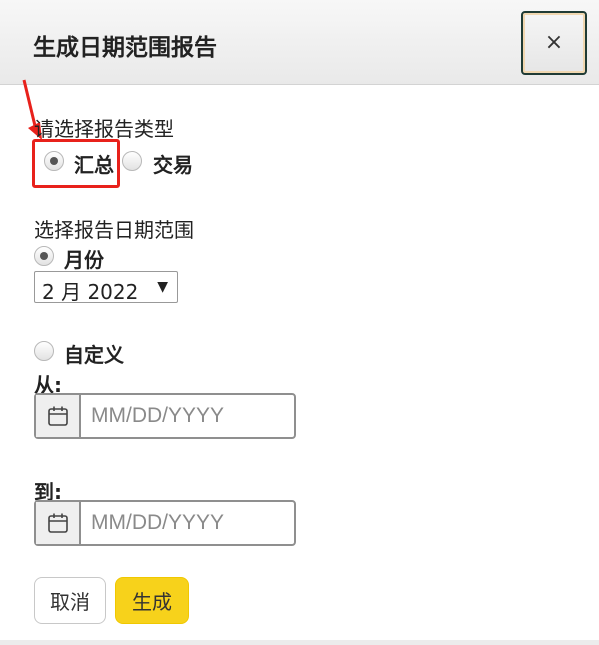 This screenshot has width=599, height=645. What do you see at coordinates (162, 287) in the screenshot?
I see `chevron-down-icon: ▼` at bounding box center [162, 287].